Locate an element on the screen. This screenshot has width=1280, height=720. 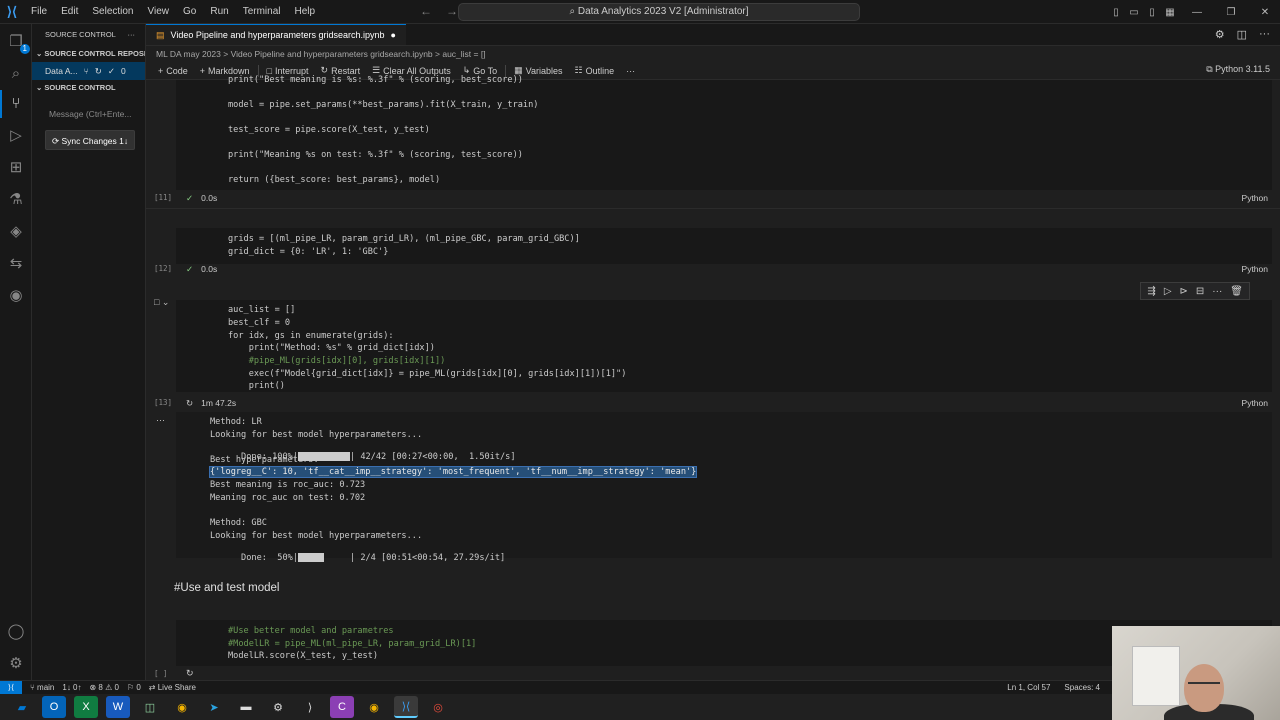
menu-file: File is located at coordinates (39, 11).